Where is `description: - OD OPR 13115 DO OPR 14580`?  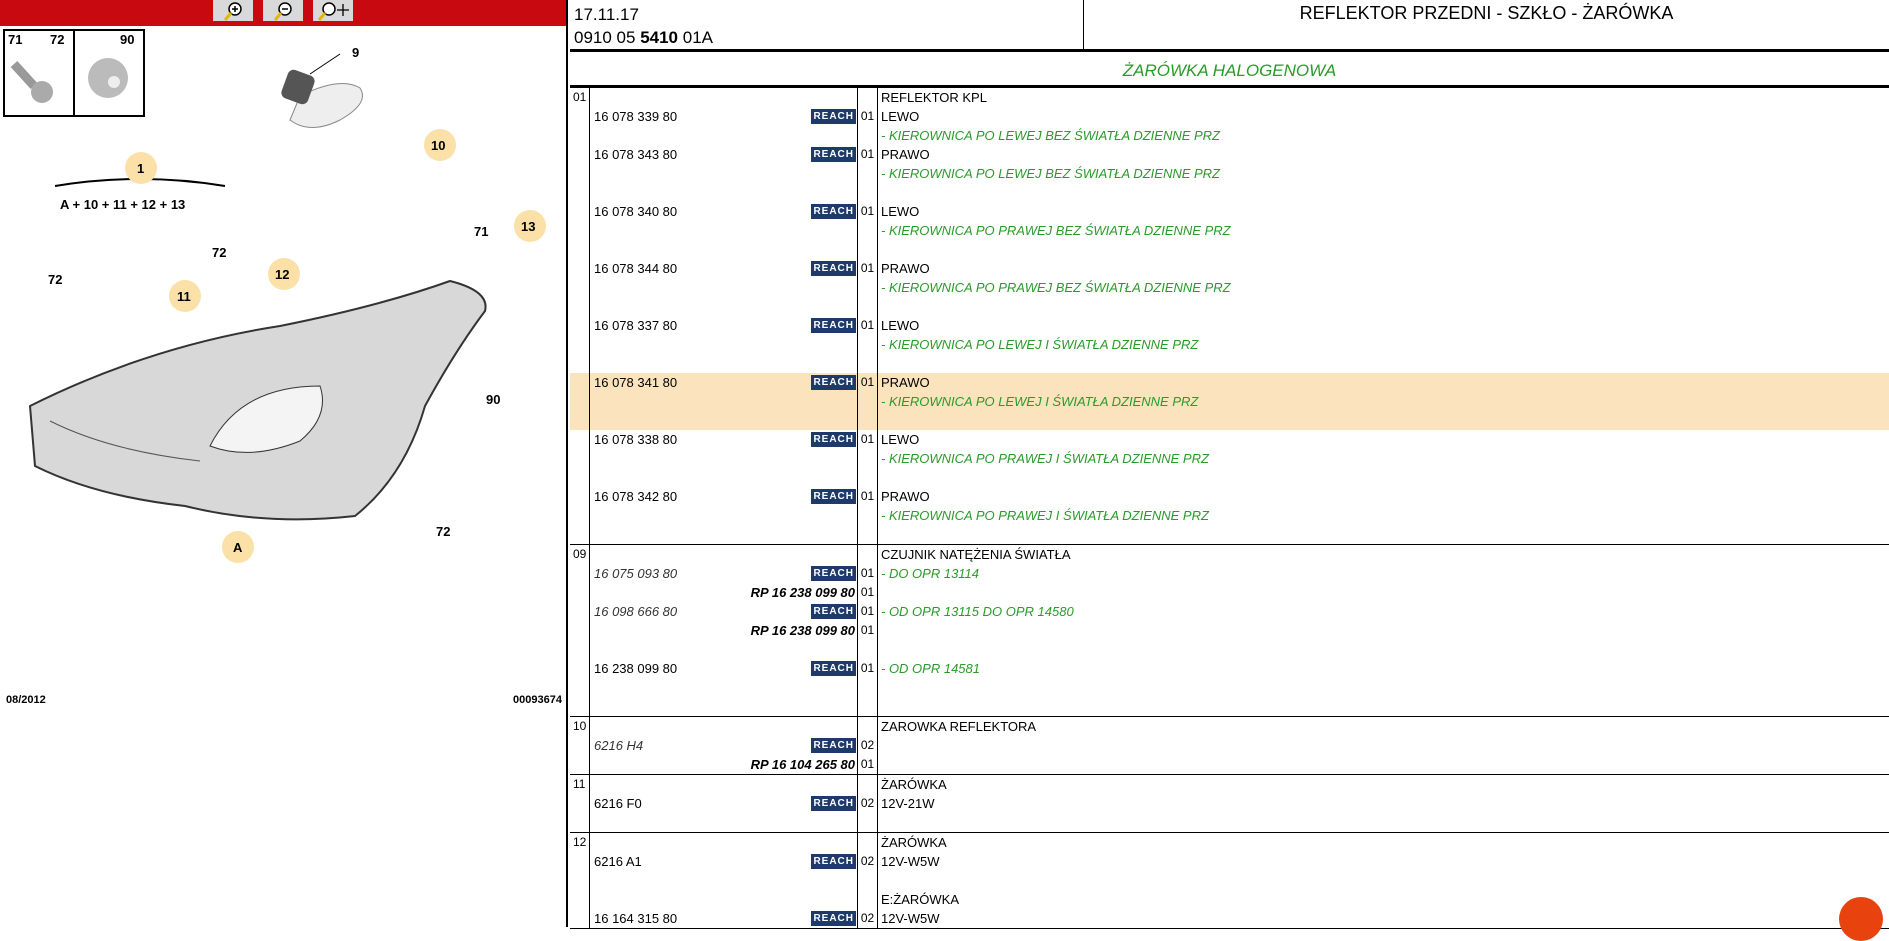
description: - OD OPR 13115 DO OPR 14580 is located at coordinates (977, 611).